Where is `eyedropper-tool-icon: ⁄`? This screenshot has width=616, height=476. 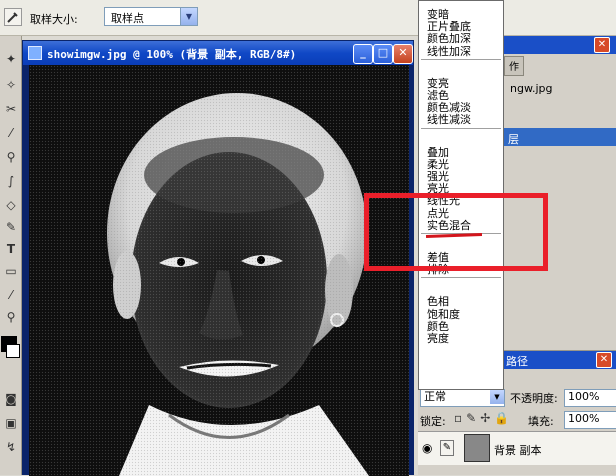
eyedropper-tool-icon: ⁄ is located at coordinates (11, 295).